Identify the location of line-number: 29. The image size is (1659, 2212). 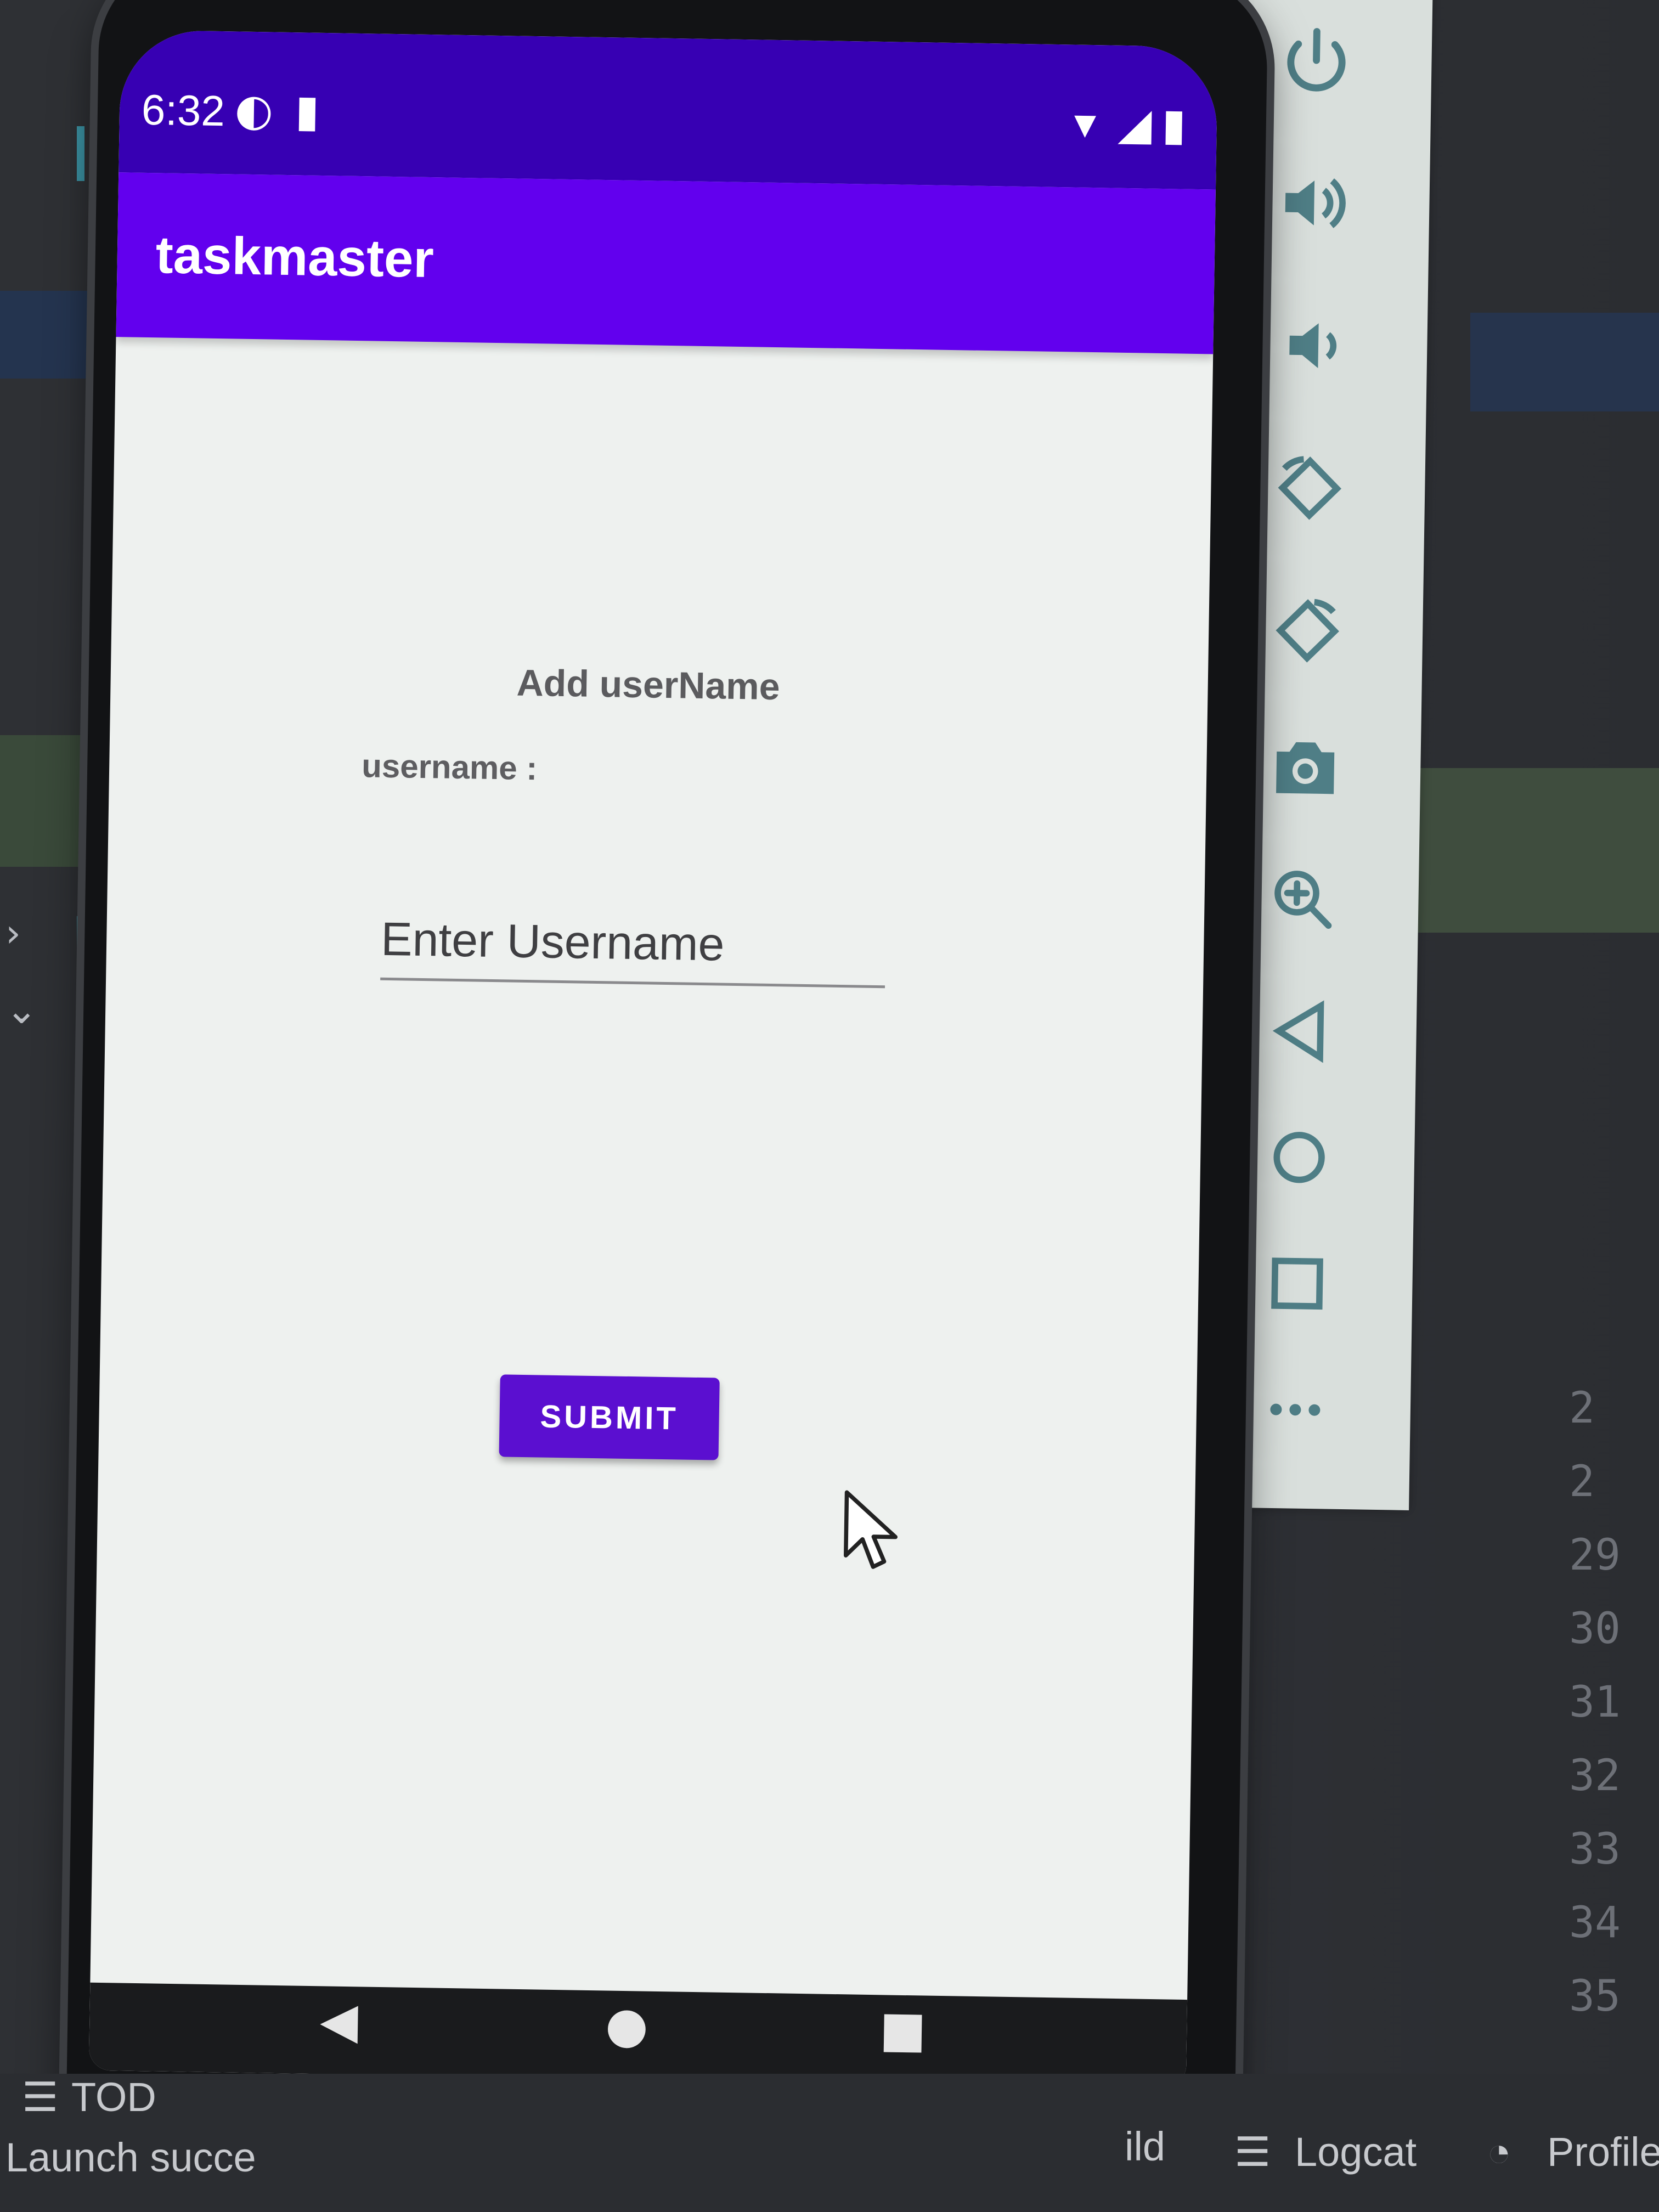
(1595, 1555).